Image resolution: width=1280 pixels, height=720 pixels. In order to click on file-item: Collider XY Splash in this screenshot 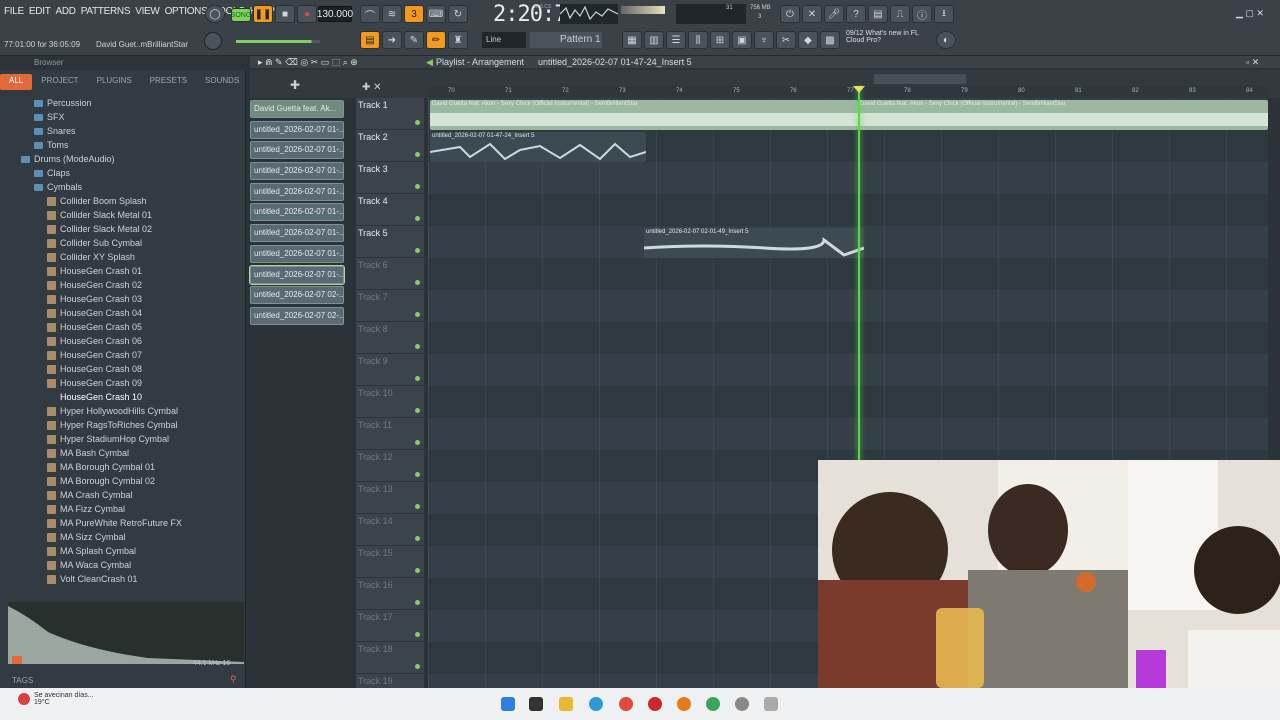, I will do `click(123, 257)`.